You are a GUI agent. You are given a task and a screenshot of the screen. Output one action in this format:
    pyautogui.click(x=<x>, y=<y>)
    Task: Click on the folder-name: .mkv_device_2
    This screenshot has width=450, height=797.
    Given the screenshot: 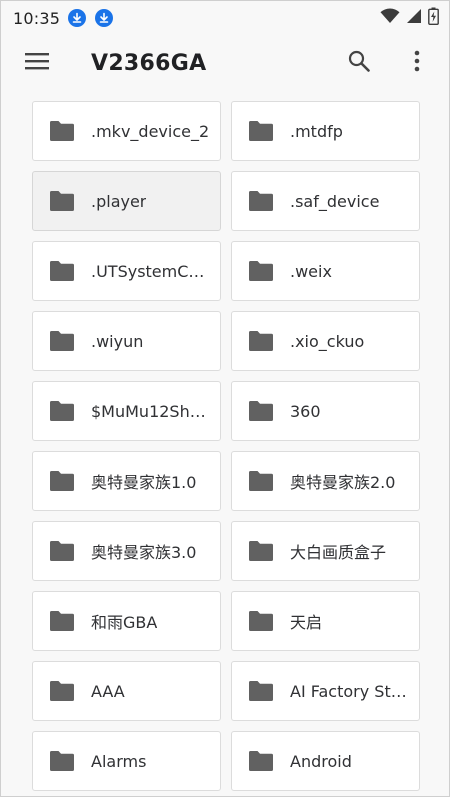 What is the action you would take?
    pyautogui.click(x=150, y=131)
    